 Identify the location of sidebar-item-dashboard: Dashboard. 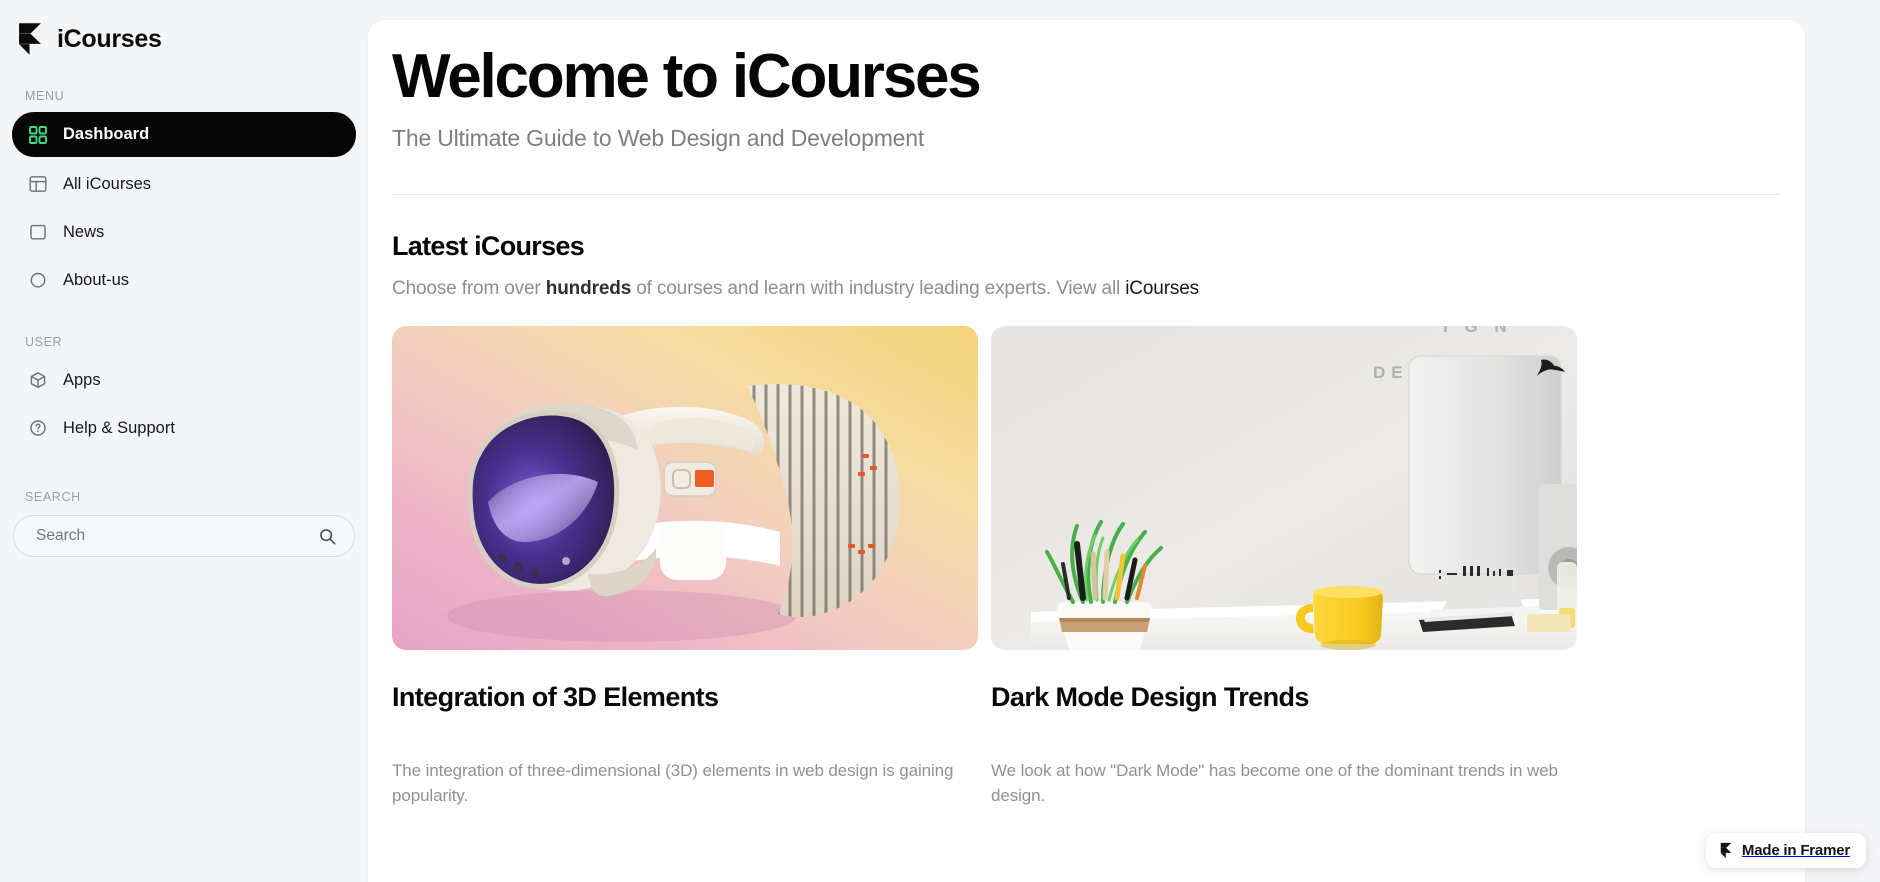
(184, 134).